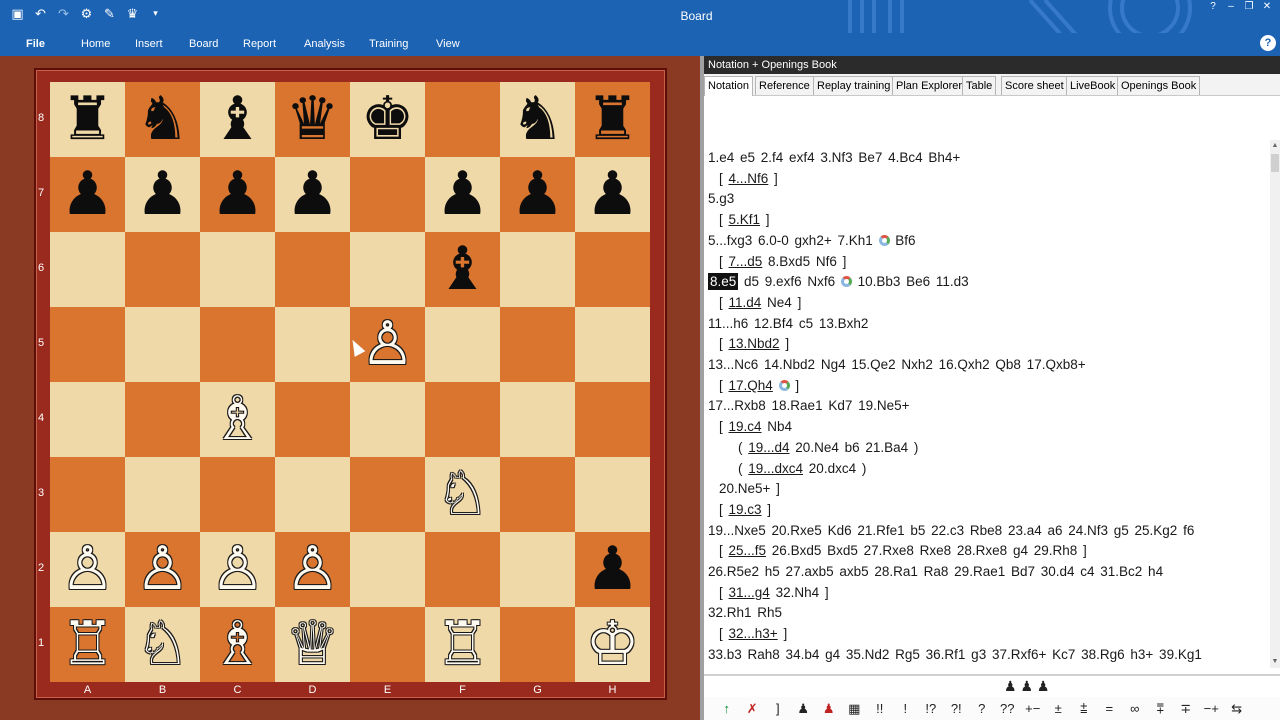 This screenshot has width=1280, height=720. What do you see at coordinates (612, 269) in the screenshot?
I see `square-h6` at bounding box center [612, 269].